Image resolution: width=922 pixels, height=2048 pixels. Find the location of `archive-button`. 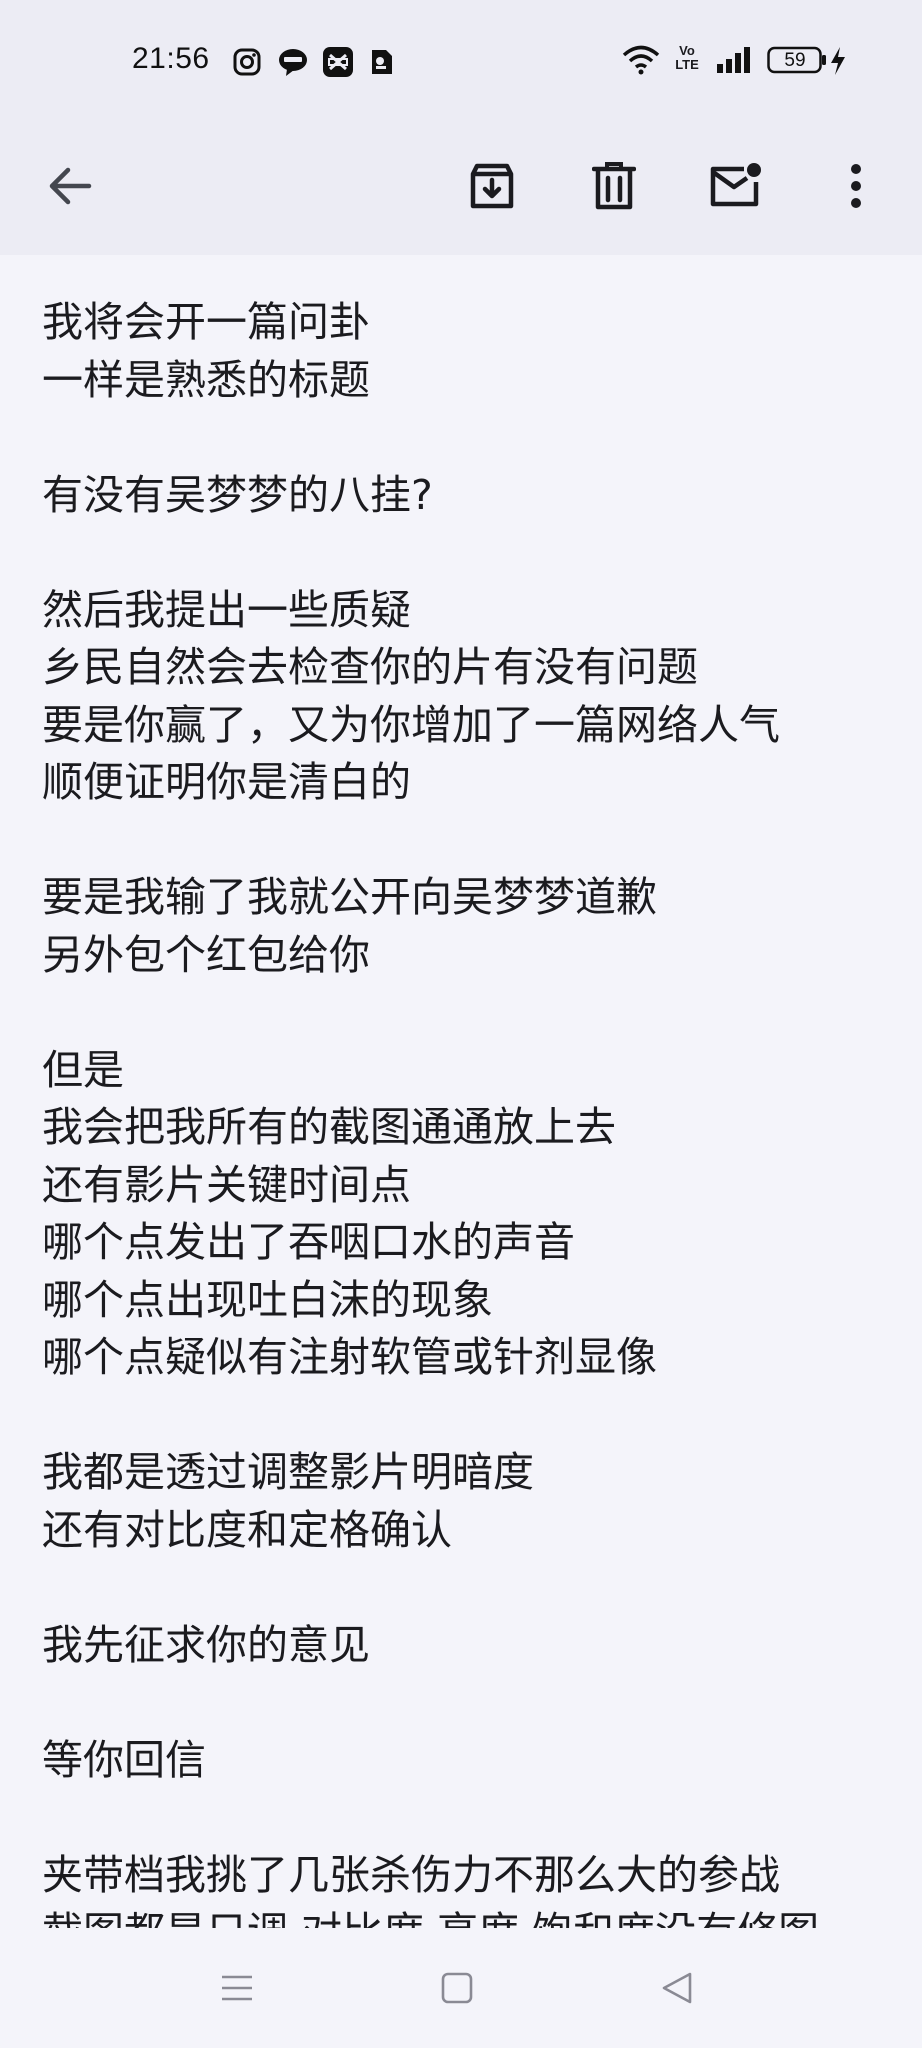

archive-button is located at coordinates (492, 186).